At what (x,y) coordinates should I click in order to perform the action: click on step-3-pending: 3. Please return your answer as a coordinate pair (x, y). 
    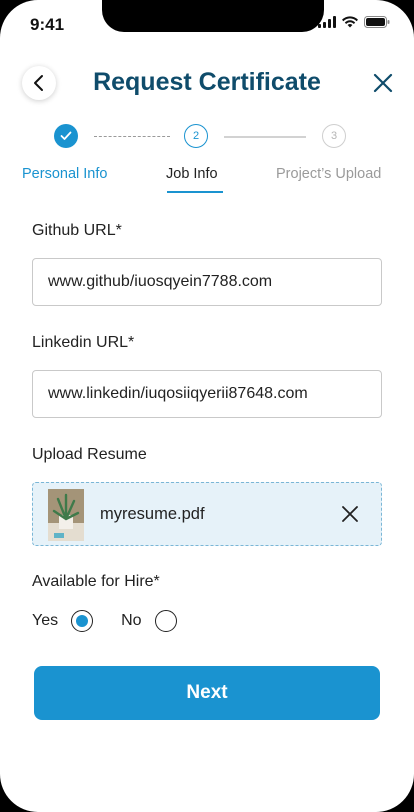
    Looking at the image, I should click on (334, 136).